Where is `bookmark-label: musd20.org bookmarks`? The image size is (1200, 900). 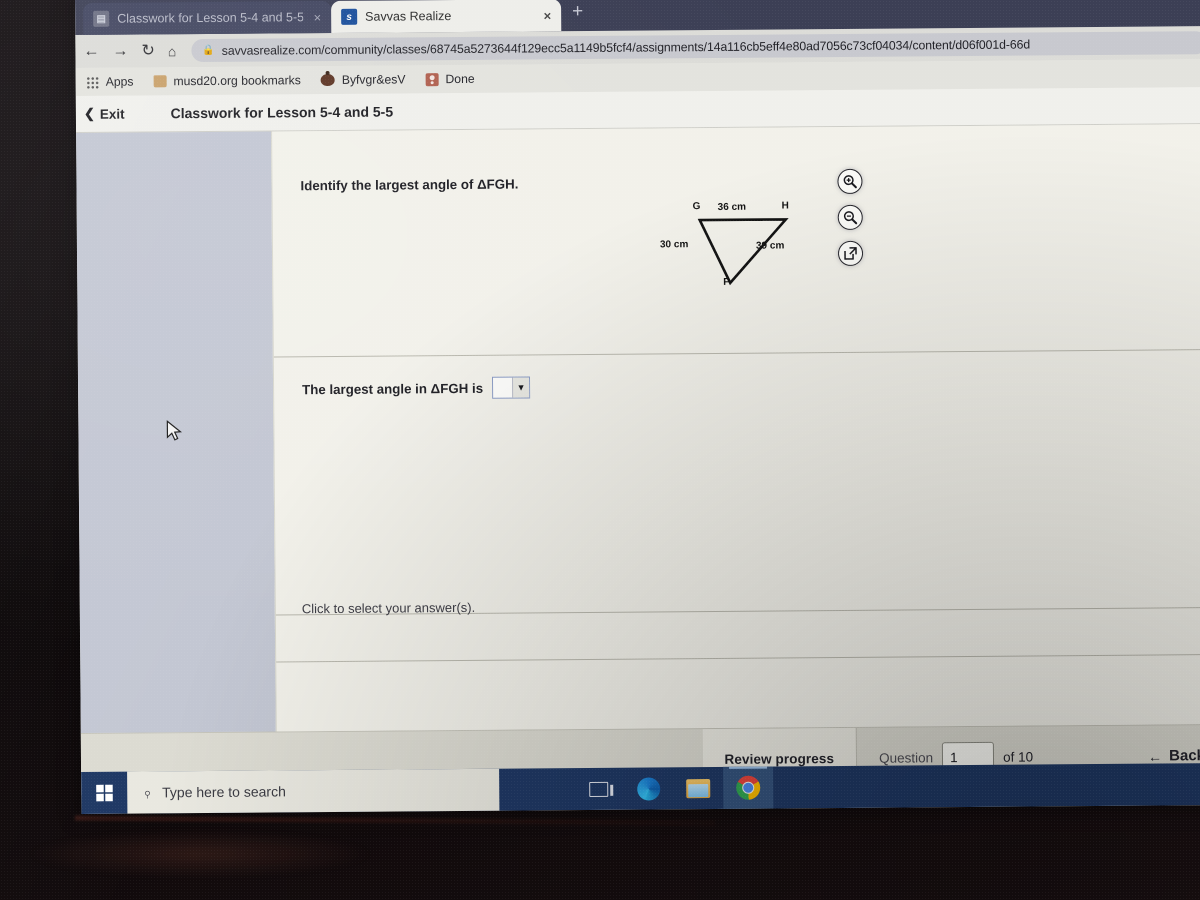 bookmark-label: musd20.org bookmarks is located at coordinates (237, 81).